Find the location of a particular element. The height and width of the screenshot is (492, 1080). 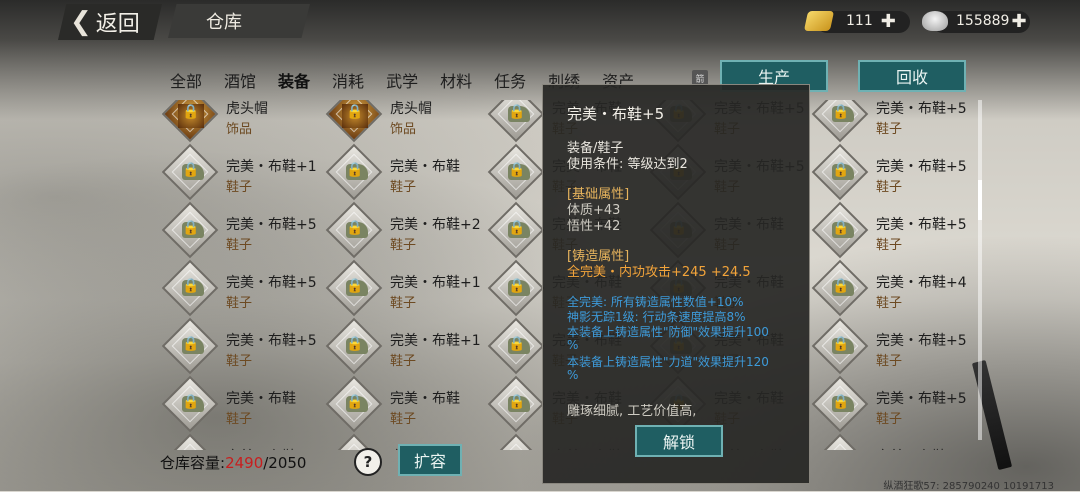

recycle-button: 回收 is located at coordinates (912, 76).